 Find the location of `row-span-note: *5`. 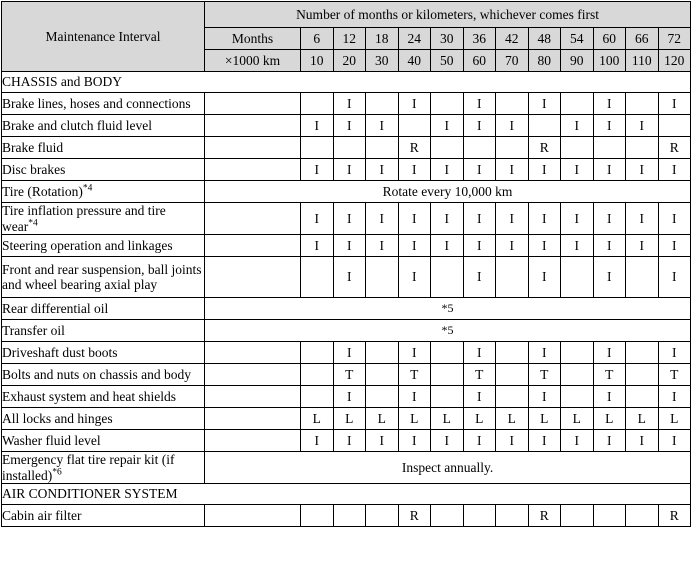

row-span-note: *5 is located at coordinates (447, 309).